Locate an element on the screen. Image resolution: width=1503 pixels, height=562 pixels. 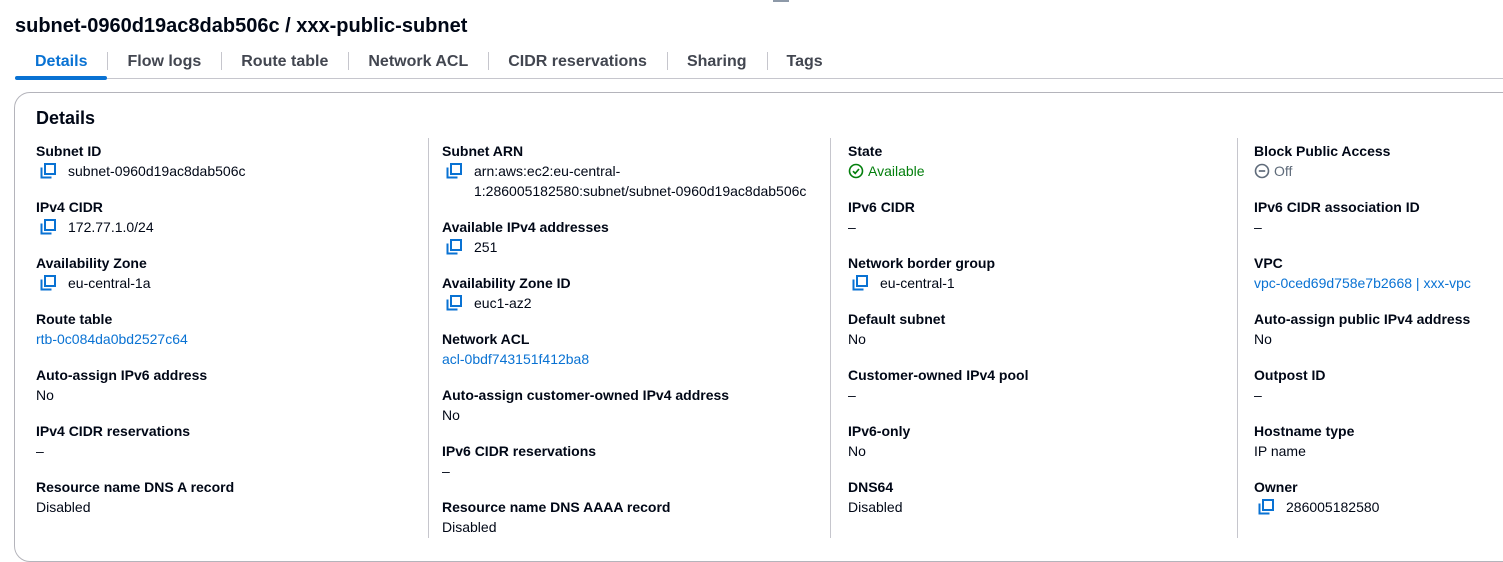
field-link: vpc-0ced69d758e7b2668 | xxx-vpc is located at coordinates (1362, 283).